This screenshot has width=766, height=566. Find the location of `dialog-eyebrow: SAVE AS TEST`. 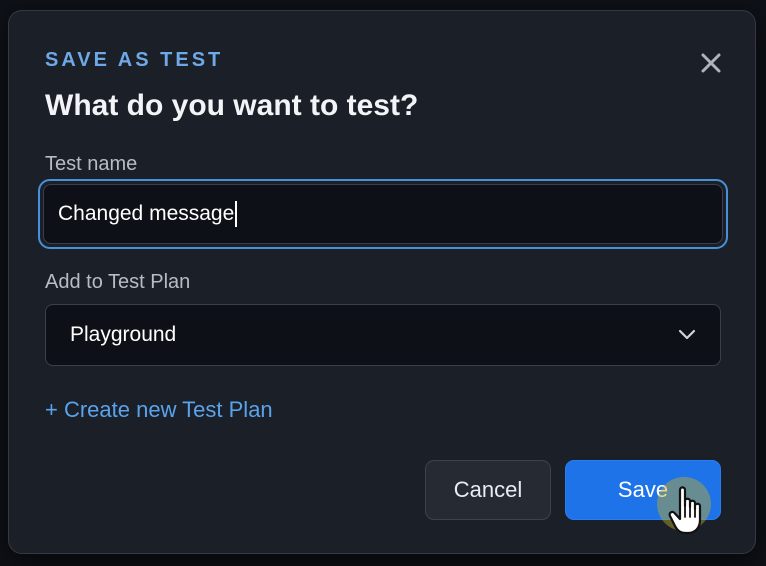

dialog-eyebrow: SAVE AS TEST is located at coordinates (134, 60).